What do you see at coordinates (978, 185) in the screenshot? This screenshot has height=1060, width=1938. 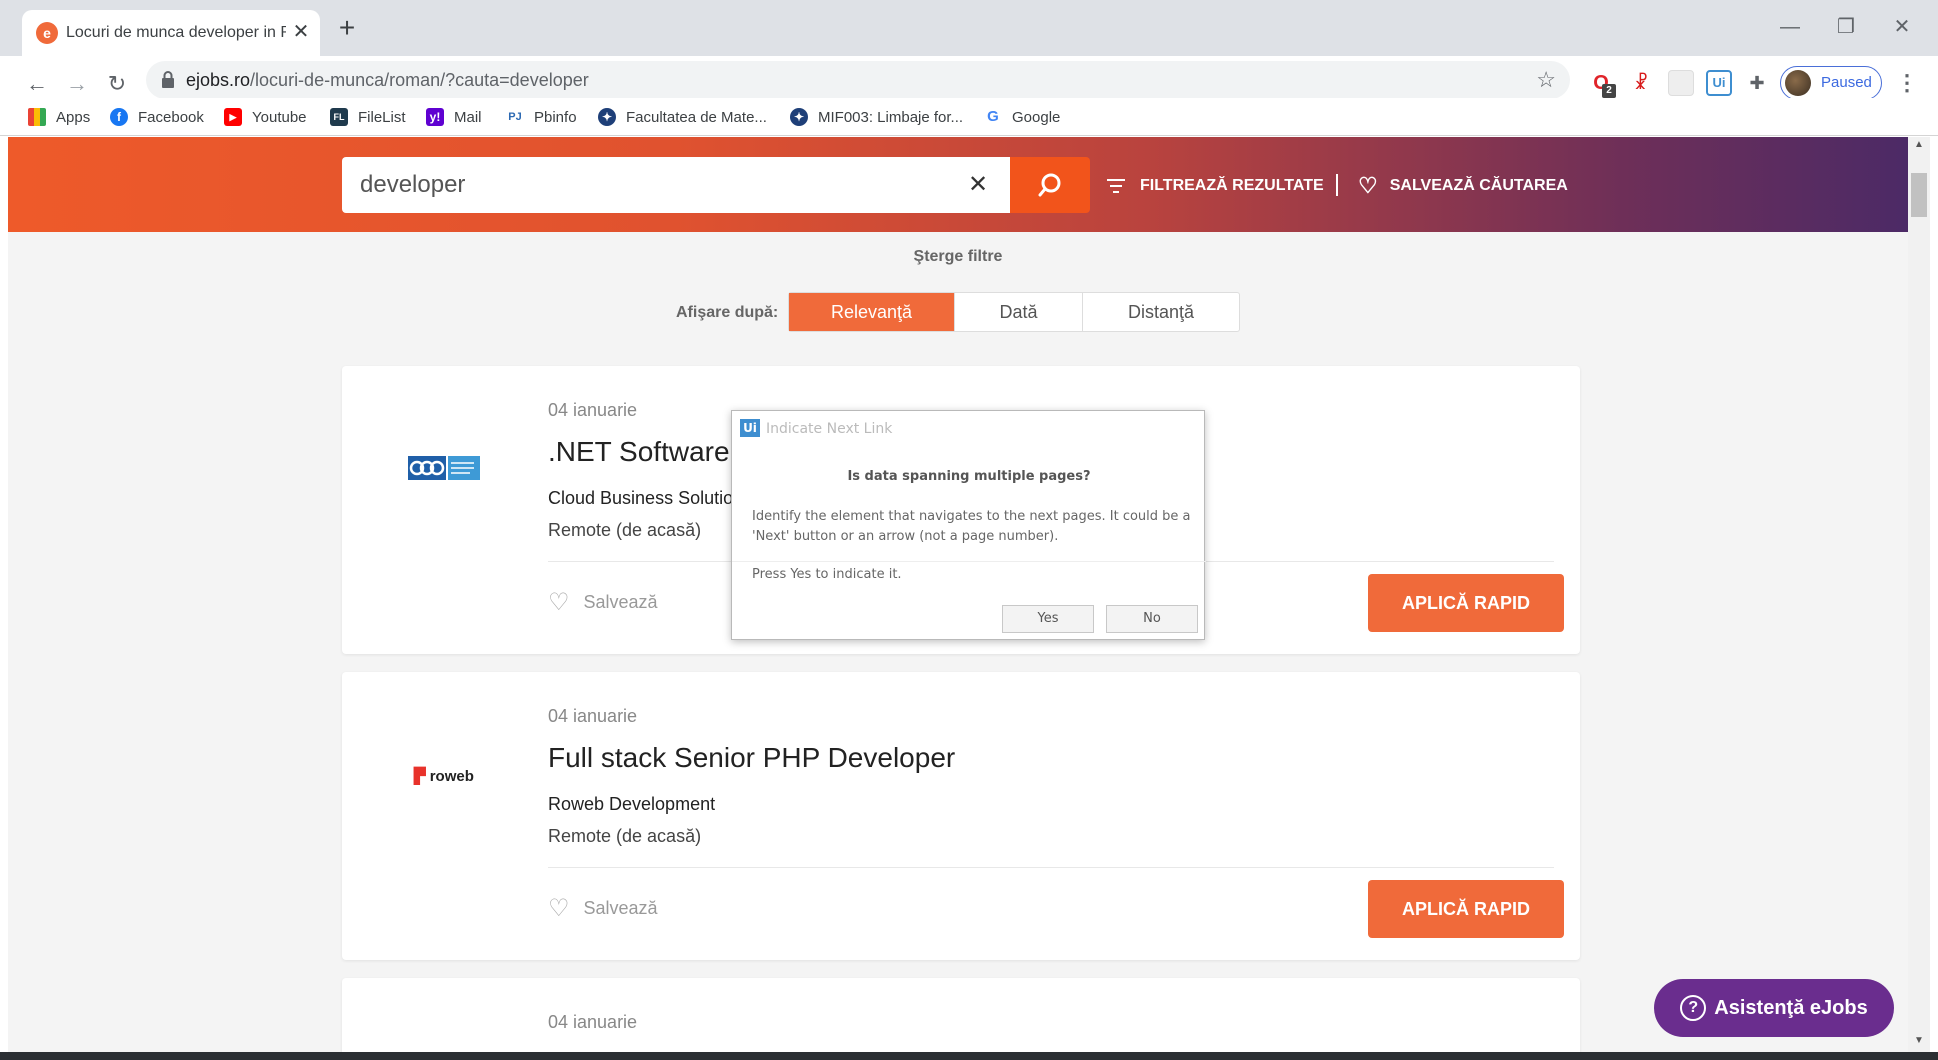 I see `clear-search-icon: ✕` at bounding box center [978, 185].